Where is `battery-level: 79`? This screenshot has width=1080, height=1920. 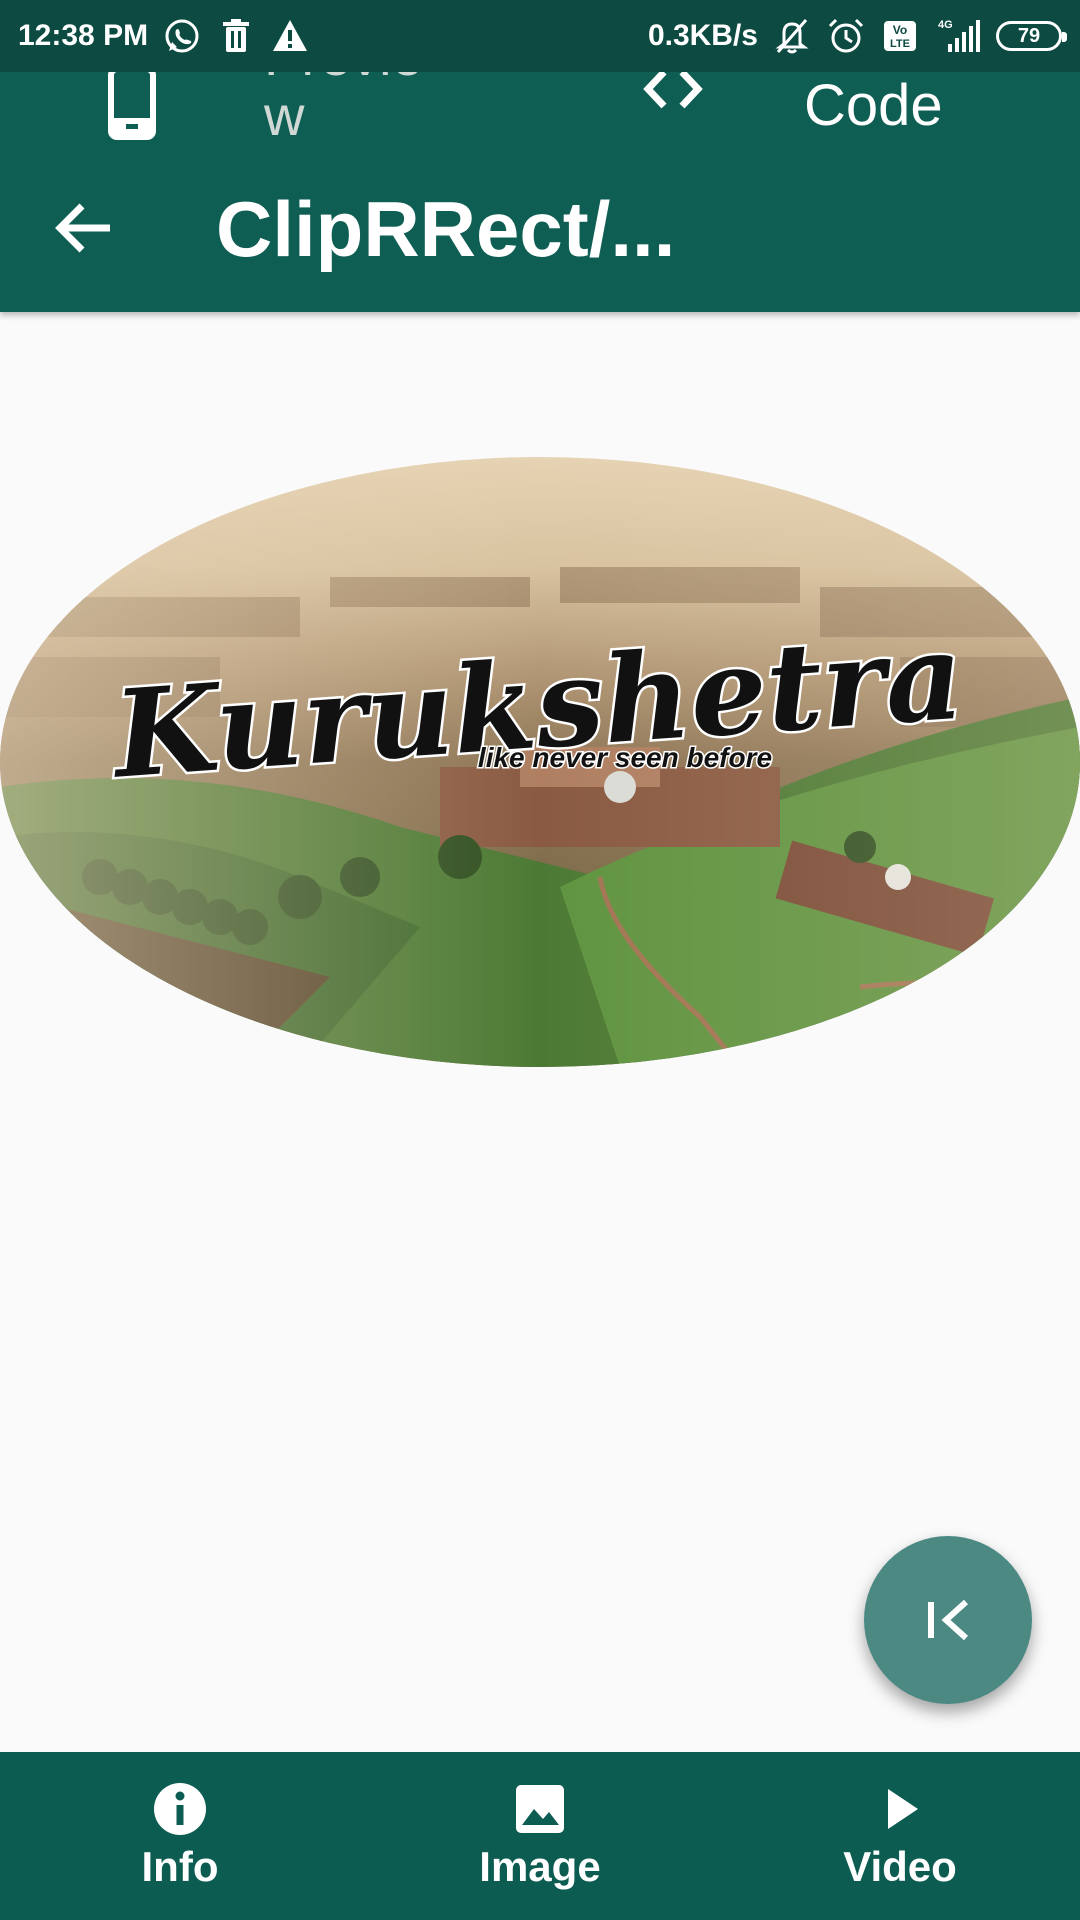
battery-level: 79 is located at coordinates (1029, 35).